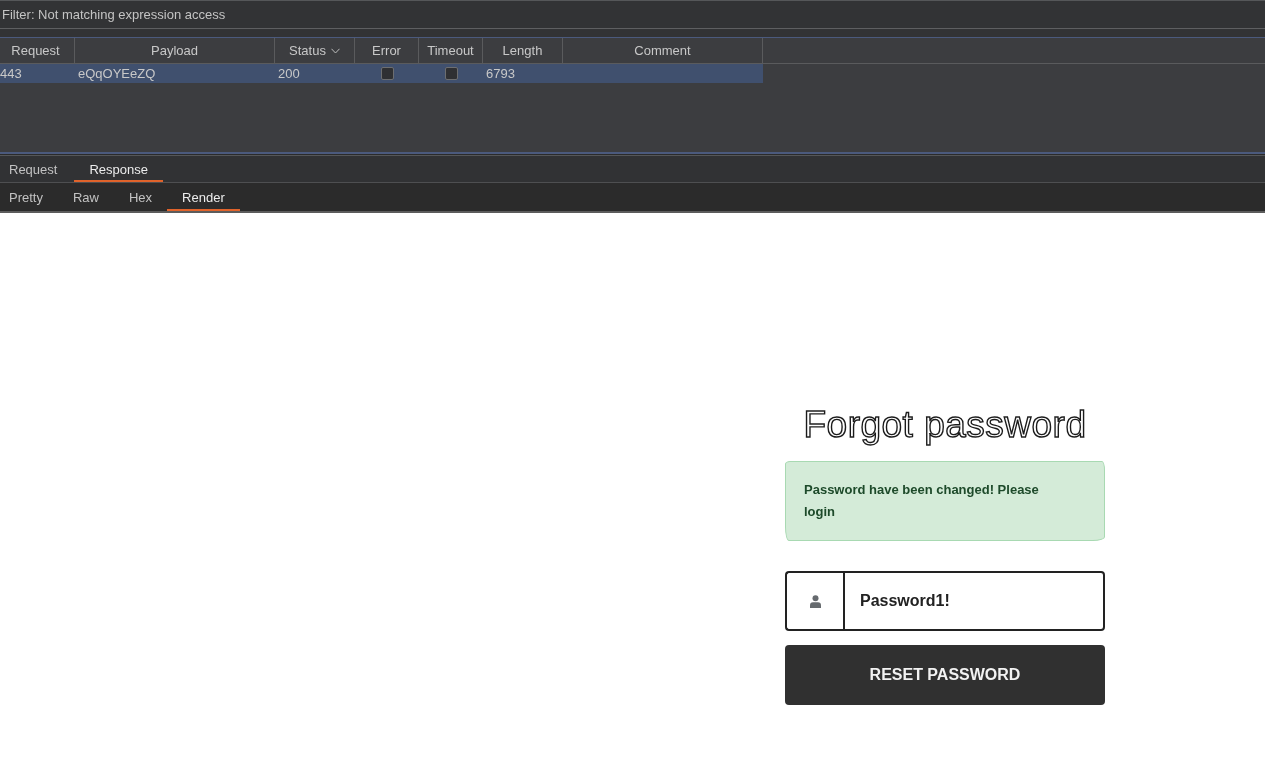 The height and width of the screenshot is (757, 1265). What do you see at coordinates (289, 74) in the screenshot?
I see `table-cell-text: 200` at bounding box center [289, 74].